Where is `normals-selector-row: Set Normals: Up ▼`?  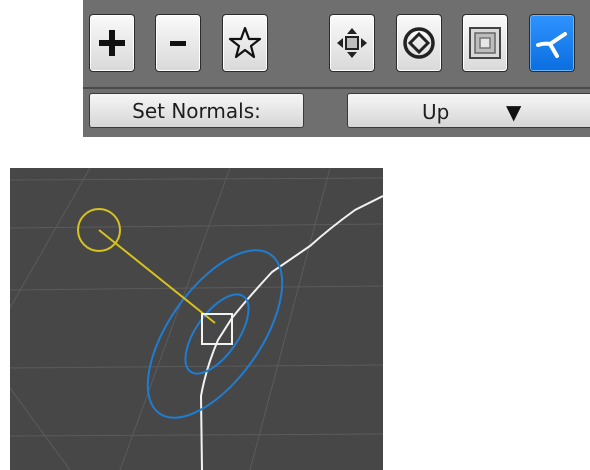 normals-selector-row: Set Normals: Up ▼ is located at coordinates (336, 113).